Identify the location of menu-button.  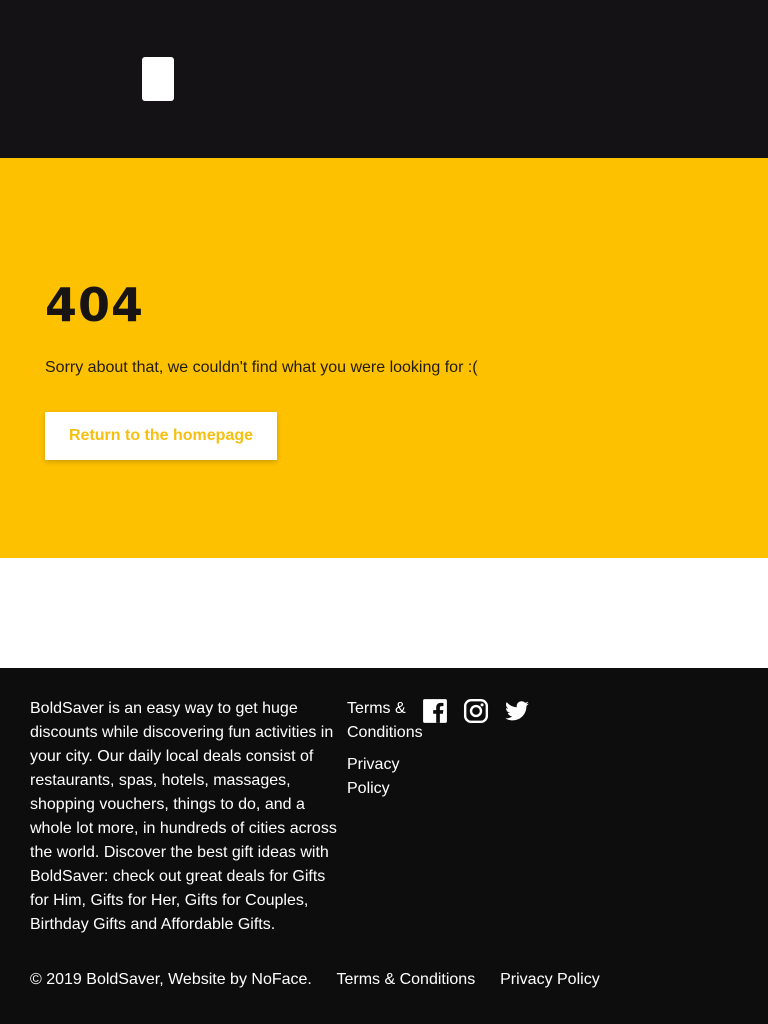
(158, 79).